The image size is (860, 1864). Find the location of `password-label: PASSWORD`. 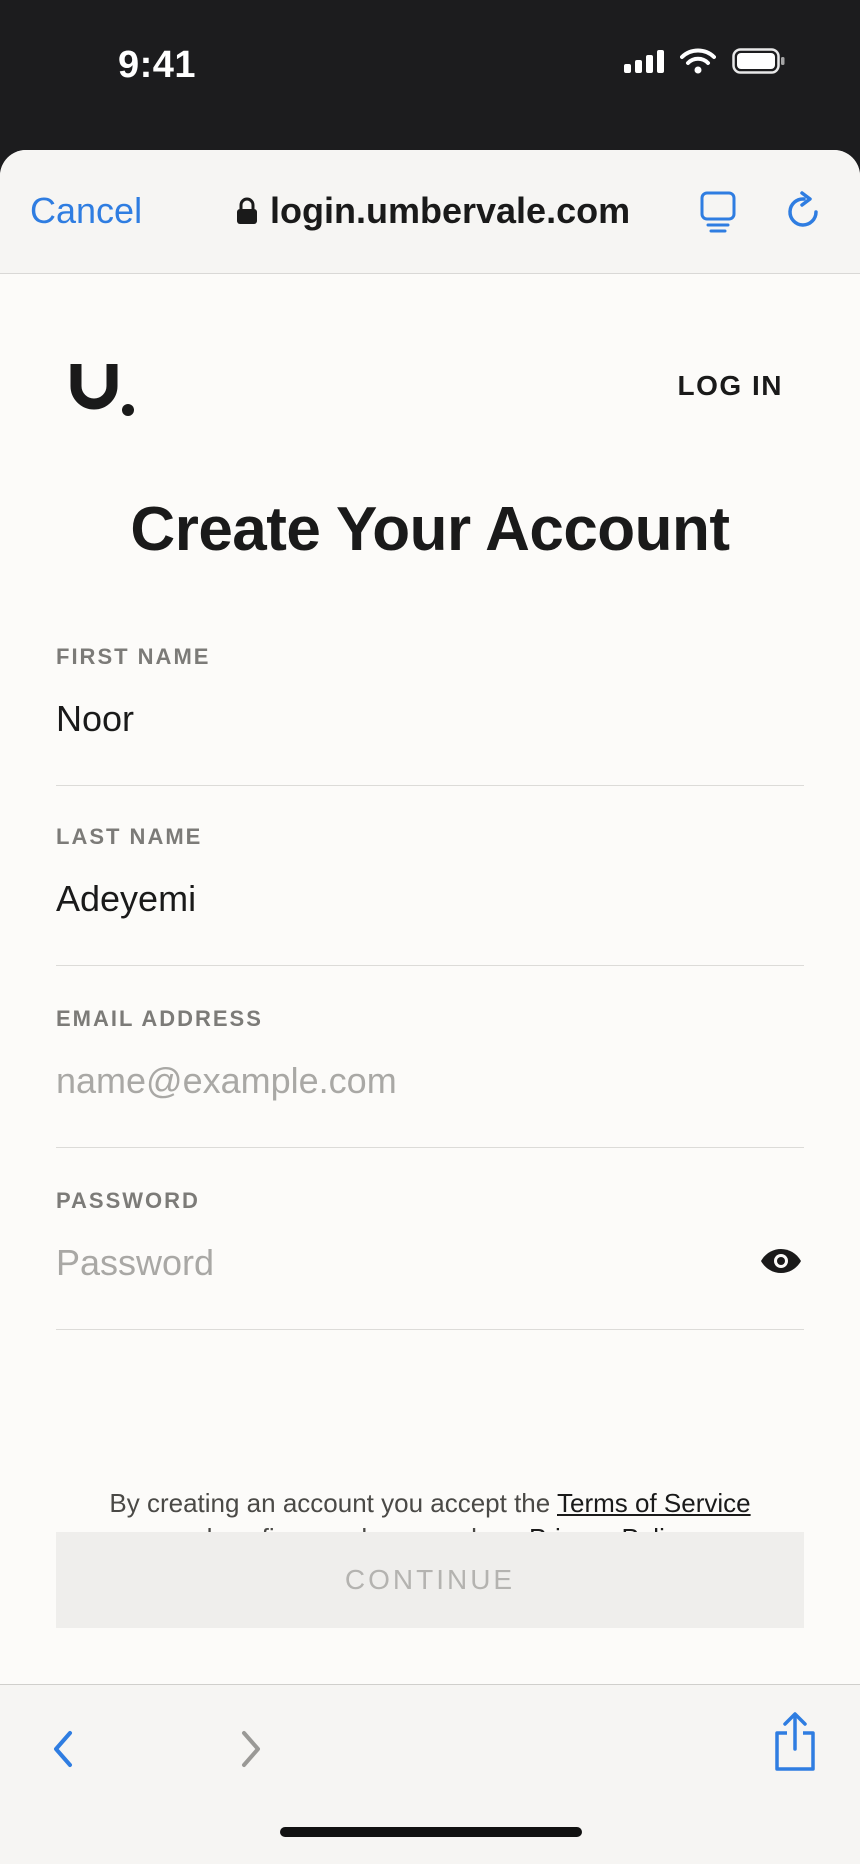

password-label: PASSWORD is located at coordinates (128, 1200).